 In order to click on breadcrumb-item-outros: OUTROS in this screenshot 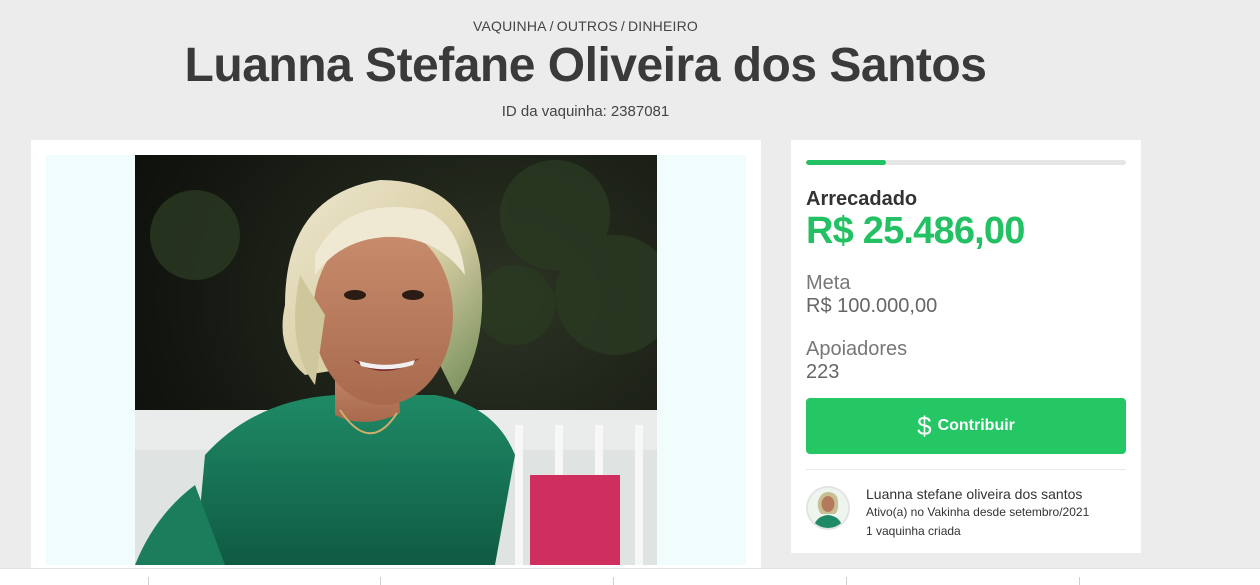, I will do `click(587, 26)`.